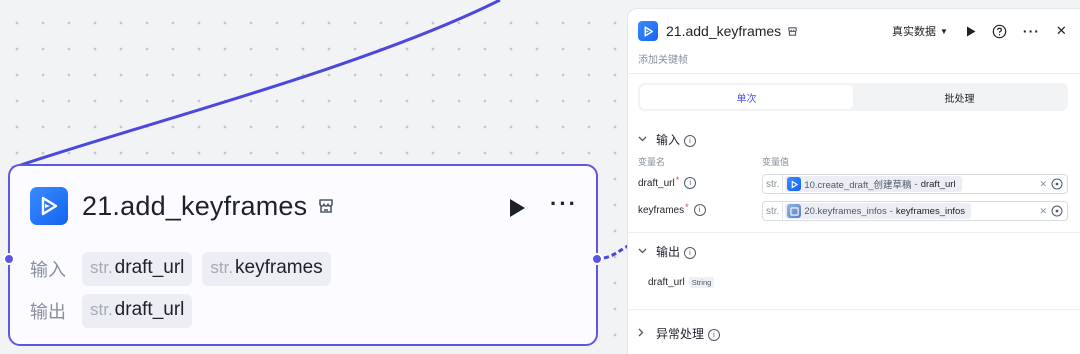  Describe the element at coordinates (48, 312) in the screenshot. I see `node-output-label: 输出` at that location.